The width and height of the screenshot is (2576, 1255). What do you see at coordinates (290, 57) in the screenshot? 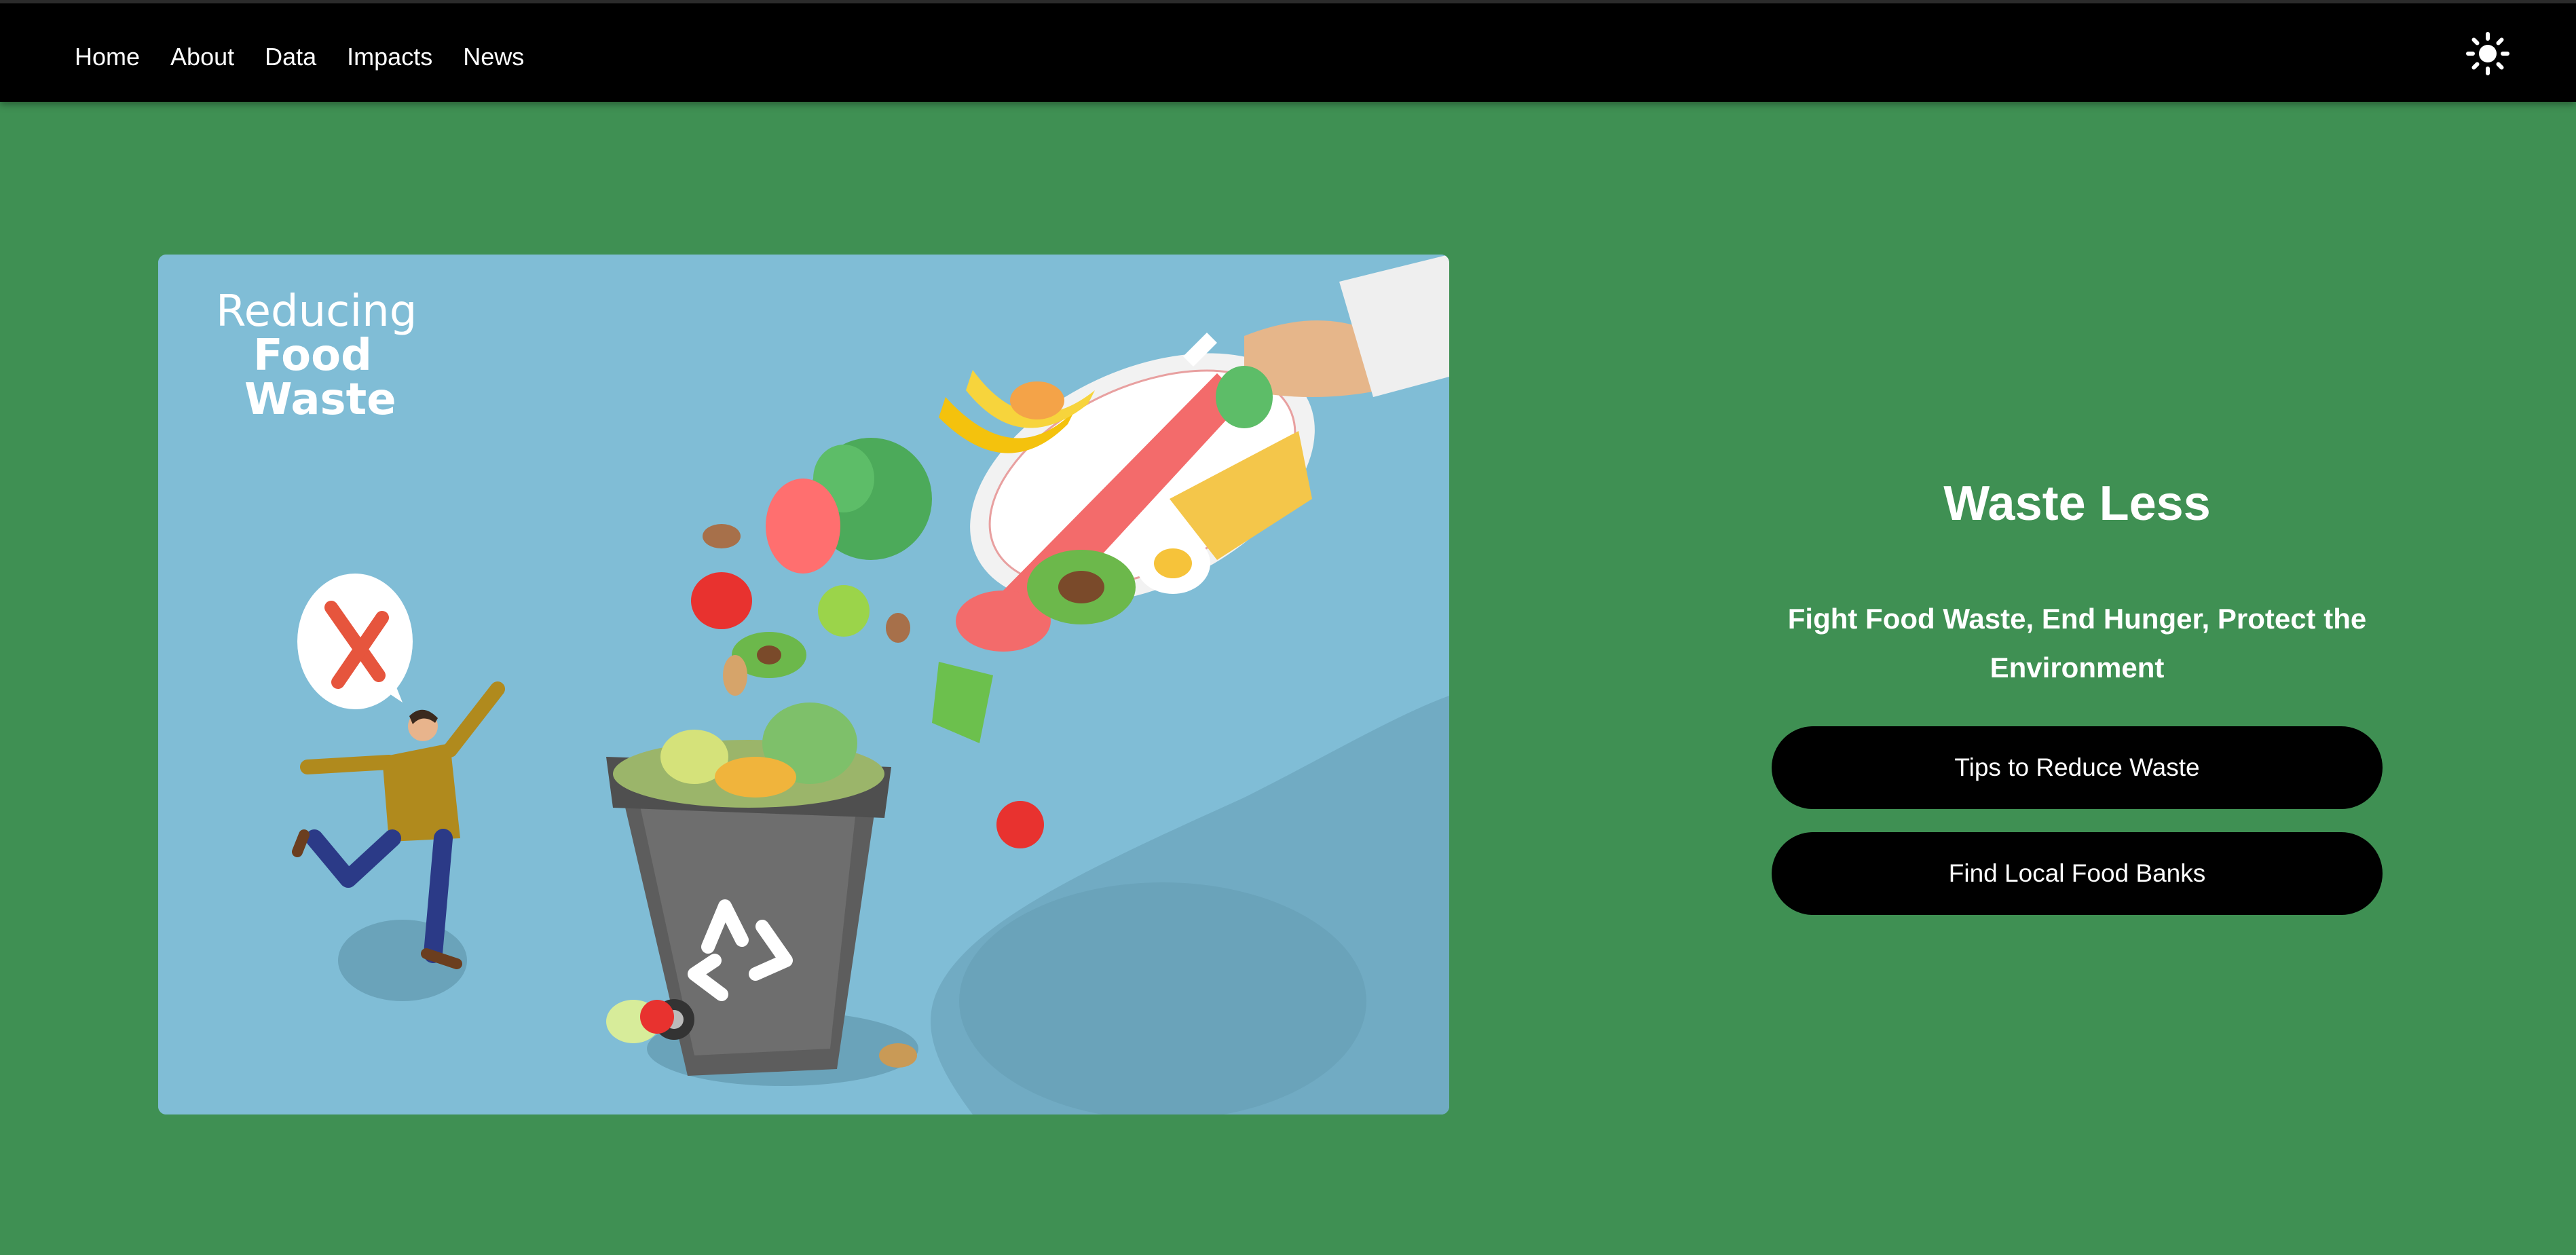
I see `nav-link-data: Data` at bounding box center [290, 57].